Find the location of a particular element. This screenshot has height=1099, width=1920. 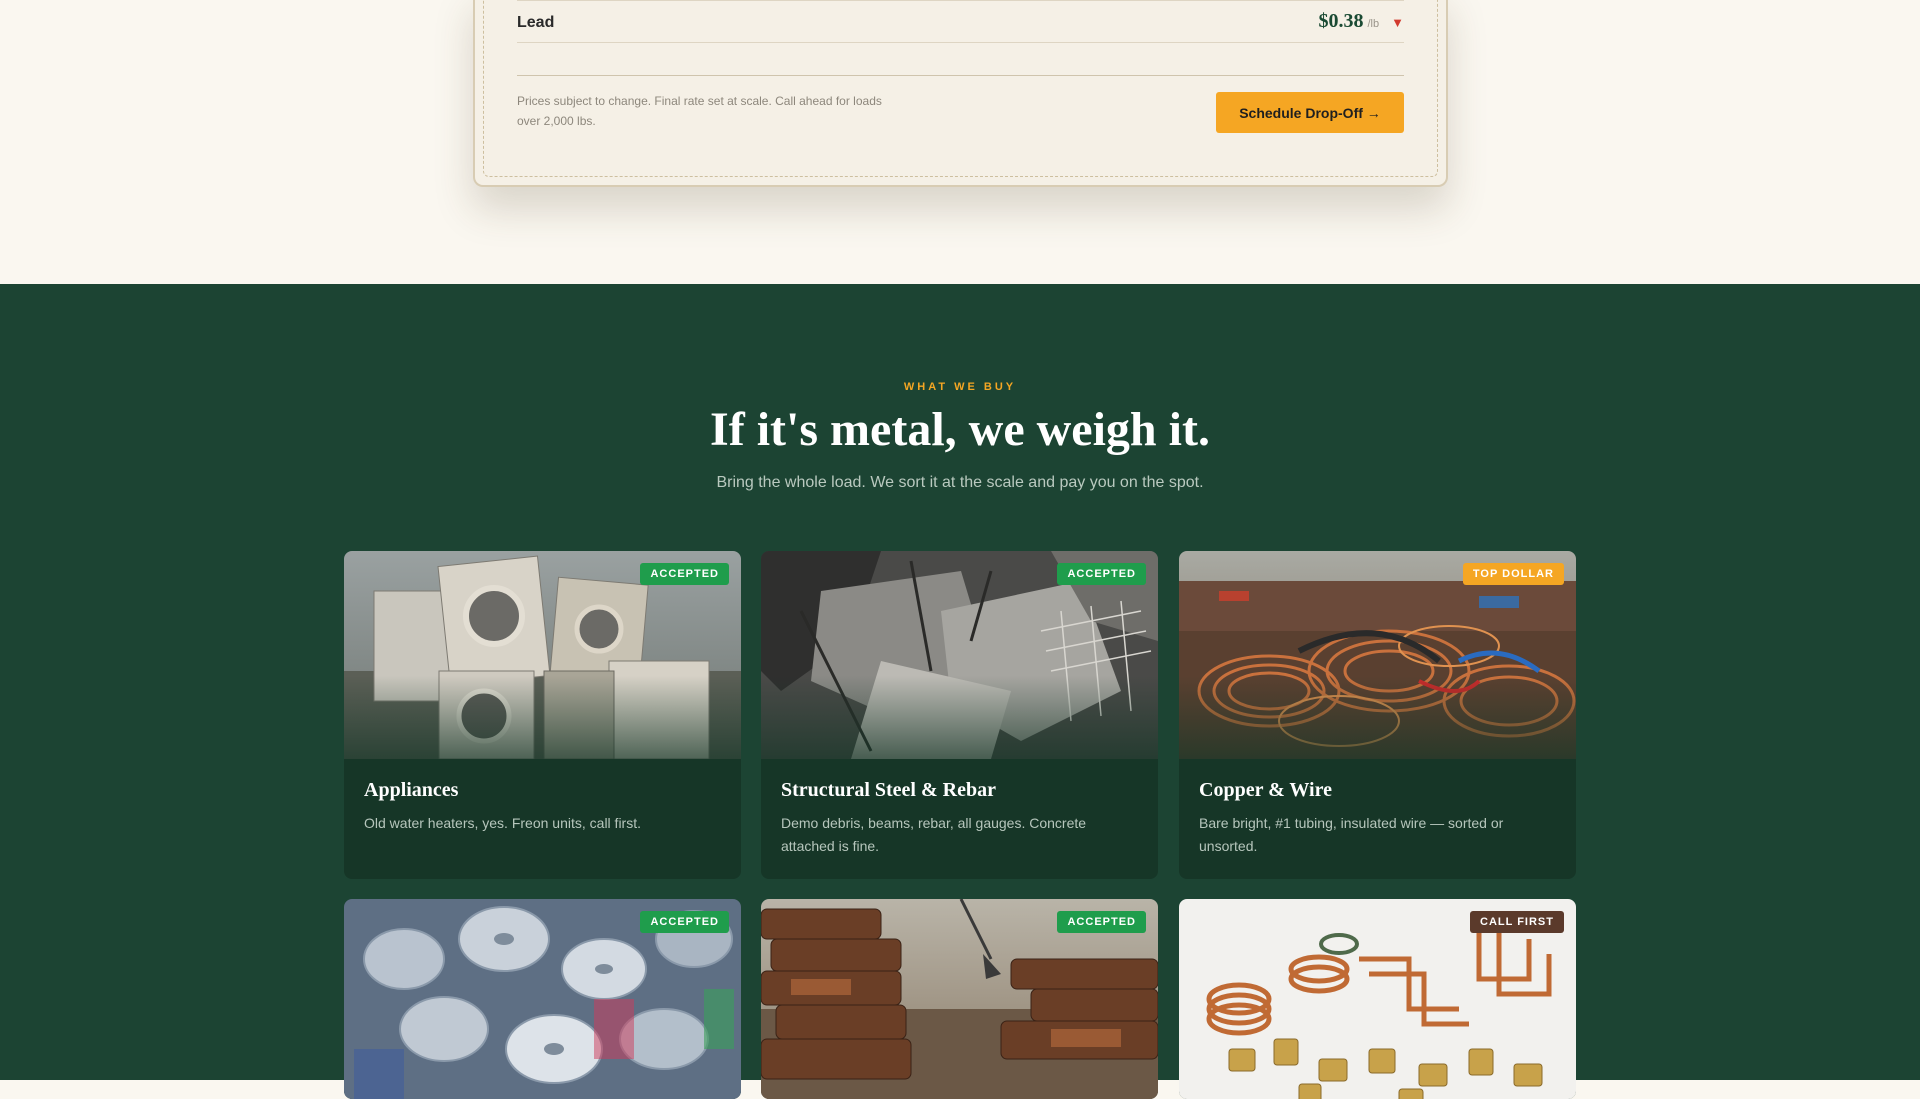

status-badge: TOP DOLLAR is located at coordinates (1513, 574).